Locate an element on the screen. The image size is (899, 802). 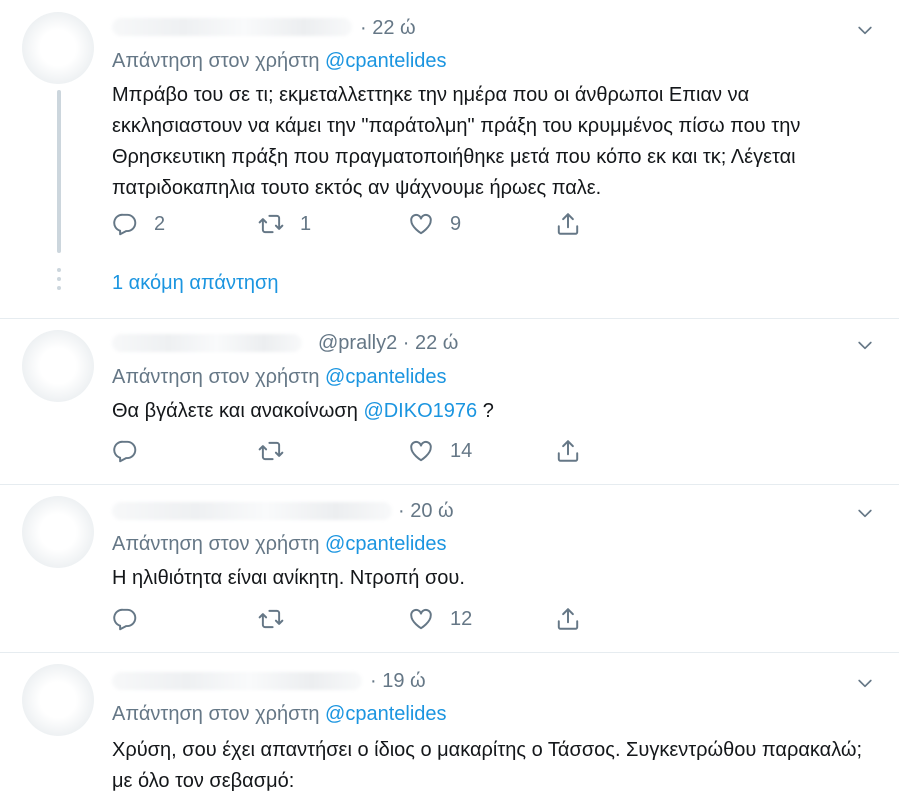
like-count: 9 is located at coordinates (456, 223).